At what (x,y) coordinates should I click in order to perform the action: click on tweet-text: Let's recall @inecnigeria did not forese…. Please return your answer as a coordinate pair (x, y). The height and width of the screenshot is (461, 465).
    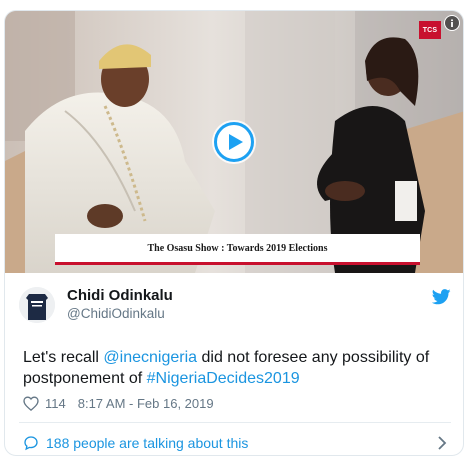
    Looking at the image, I should click on (238, 368).